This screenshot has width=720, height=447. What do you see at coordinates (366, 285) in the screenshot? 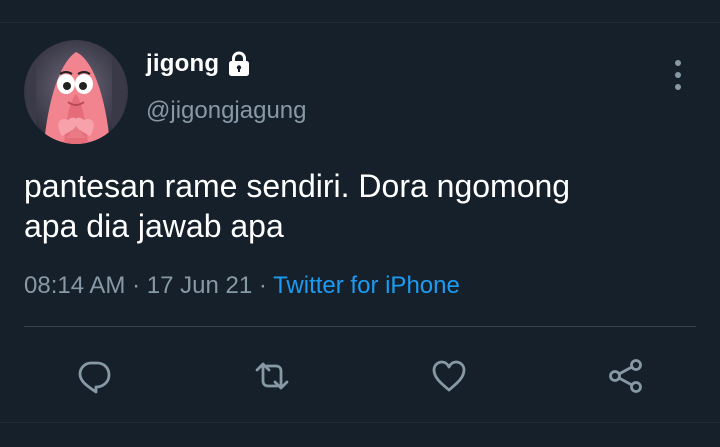
I see `tweet-source-link: Twitter for iPhone` at bounding box center [366, 285].